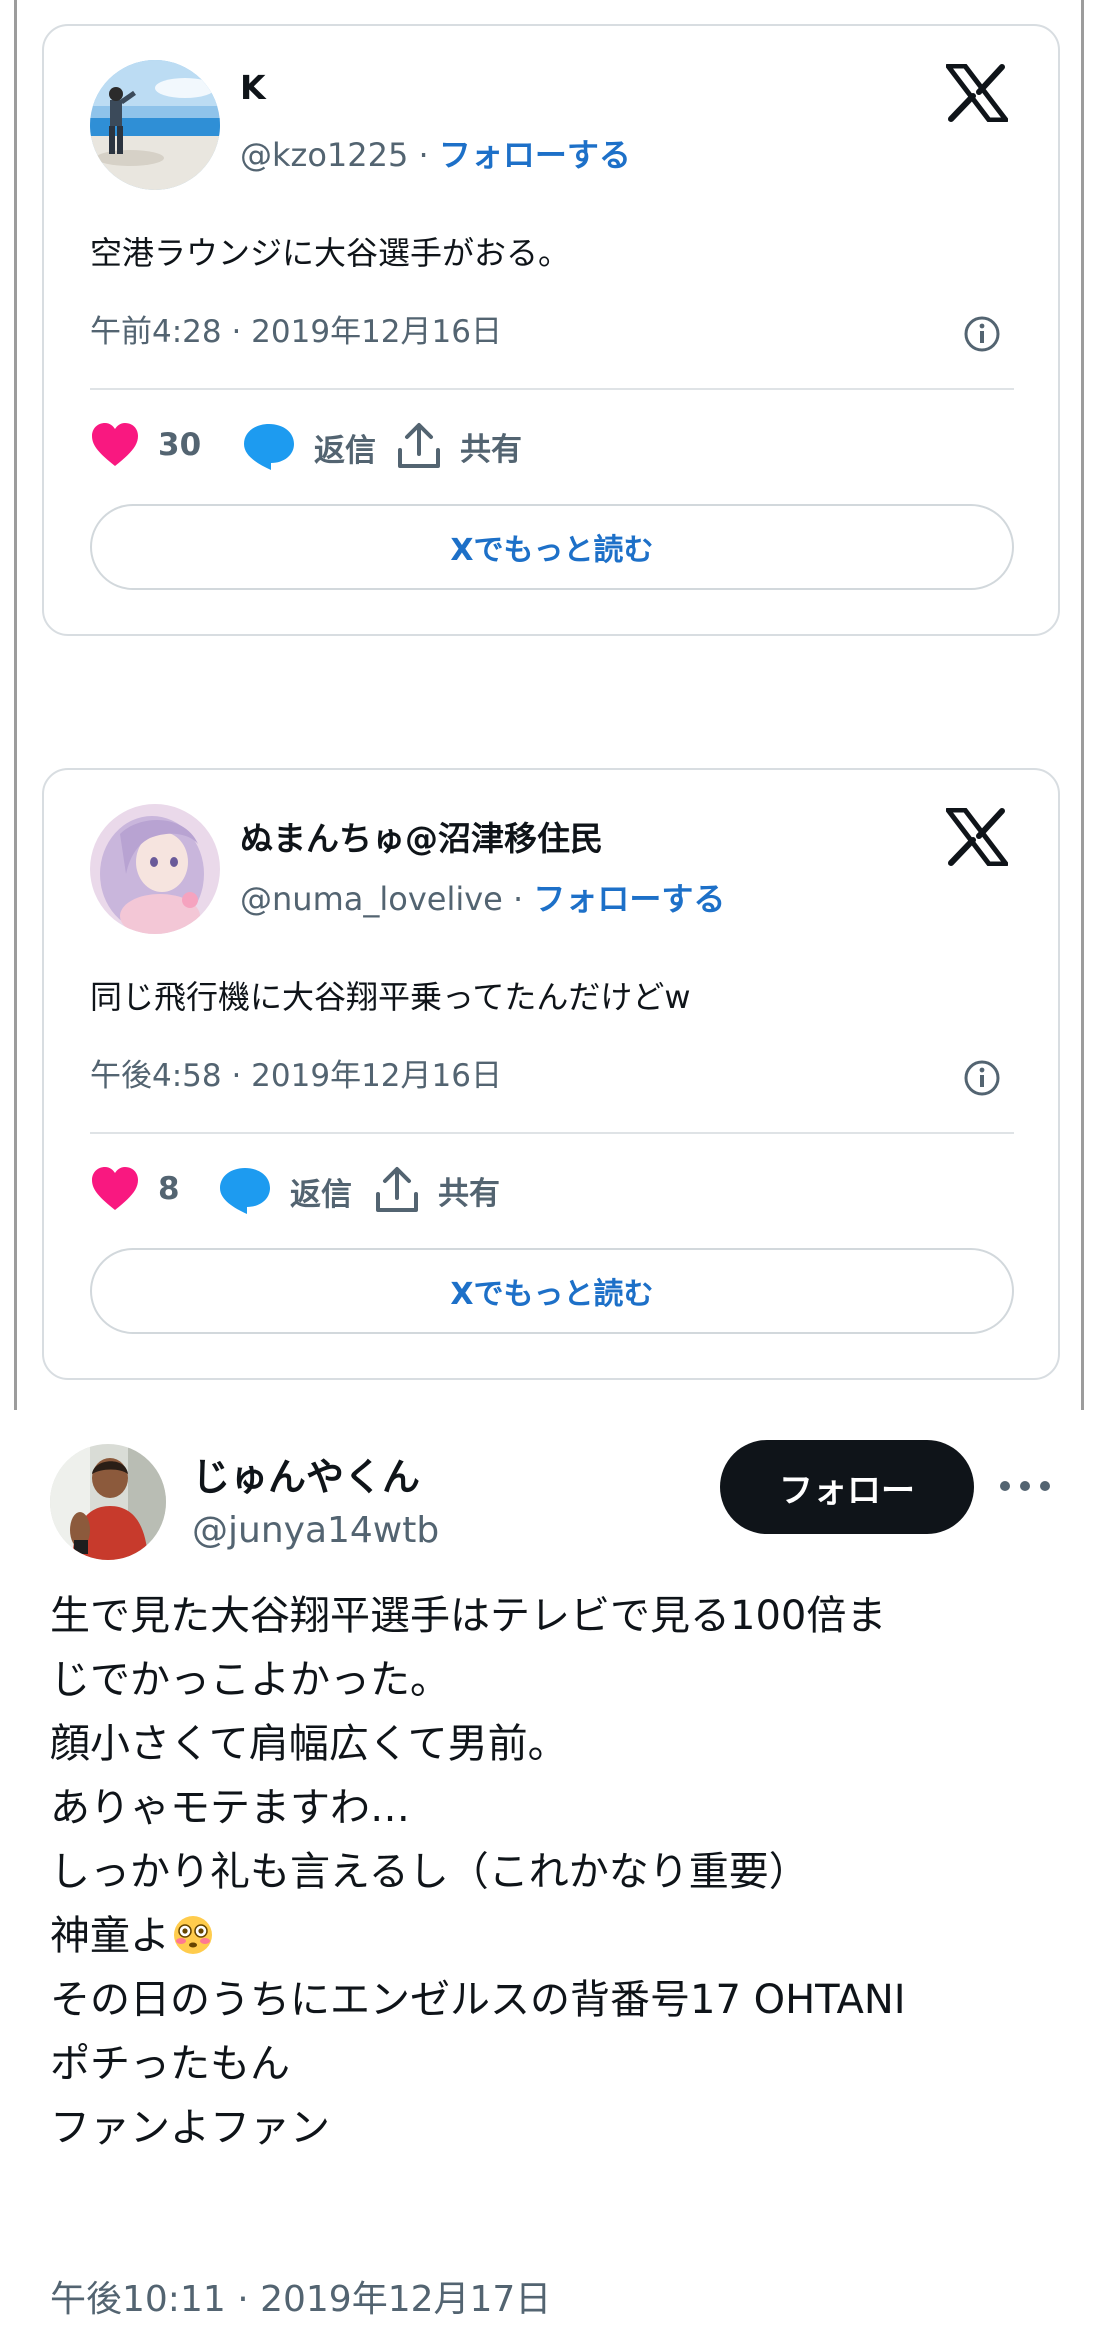  Describe the element at coordinates (110, 1936) in the screenshot. I see `tweet-line-text: 神童よ` at that location.